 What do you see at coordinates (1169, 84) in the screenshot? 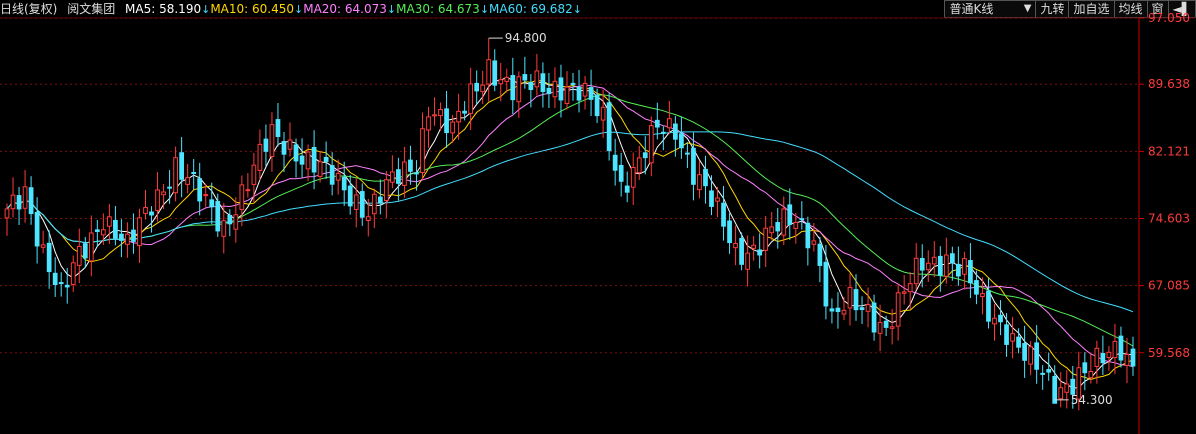
I see `y-tick-label: 89.638` at bounding box center [1169, 84].